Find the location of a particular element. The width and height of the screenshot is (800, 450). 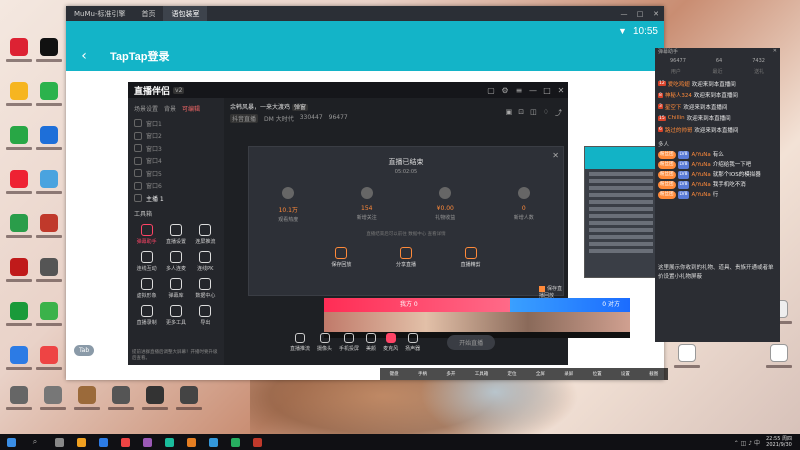

tool-danmu: 弹幕助手 is located at coordinates (146, 234).